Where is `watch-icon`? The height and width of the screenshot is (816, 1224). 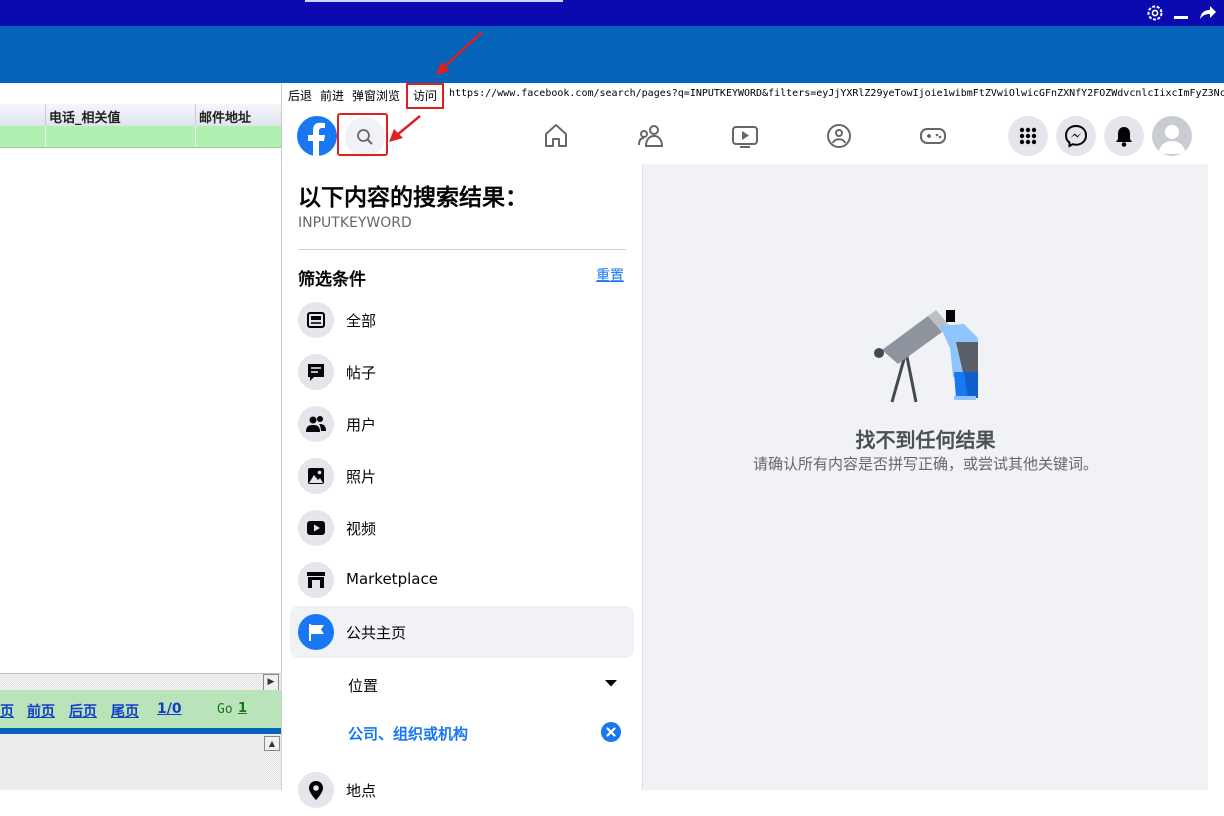
watch-icon is located at coordinates (745, 136).